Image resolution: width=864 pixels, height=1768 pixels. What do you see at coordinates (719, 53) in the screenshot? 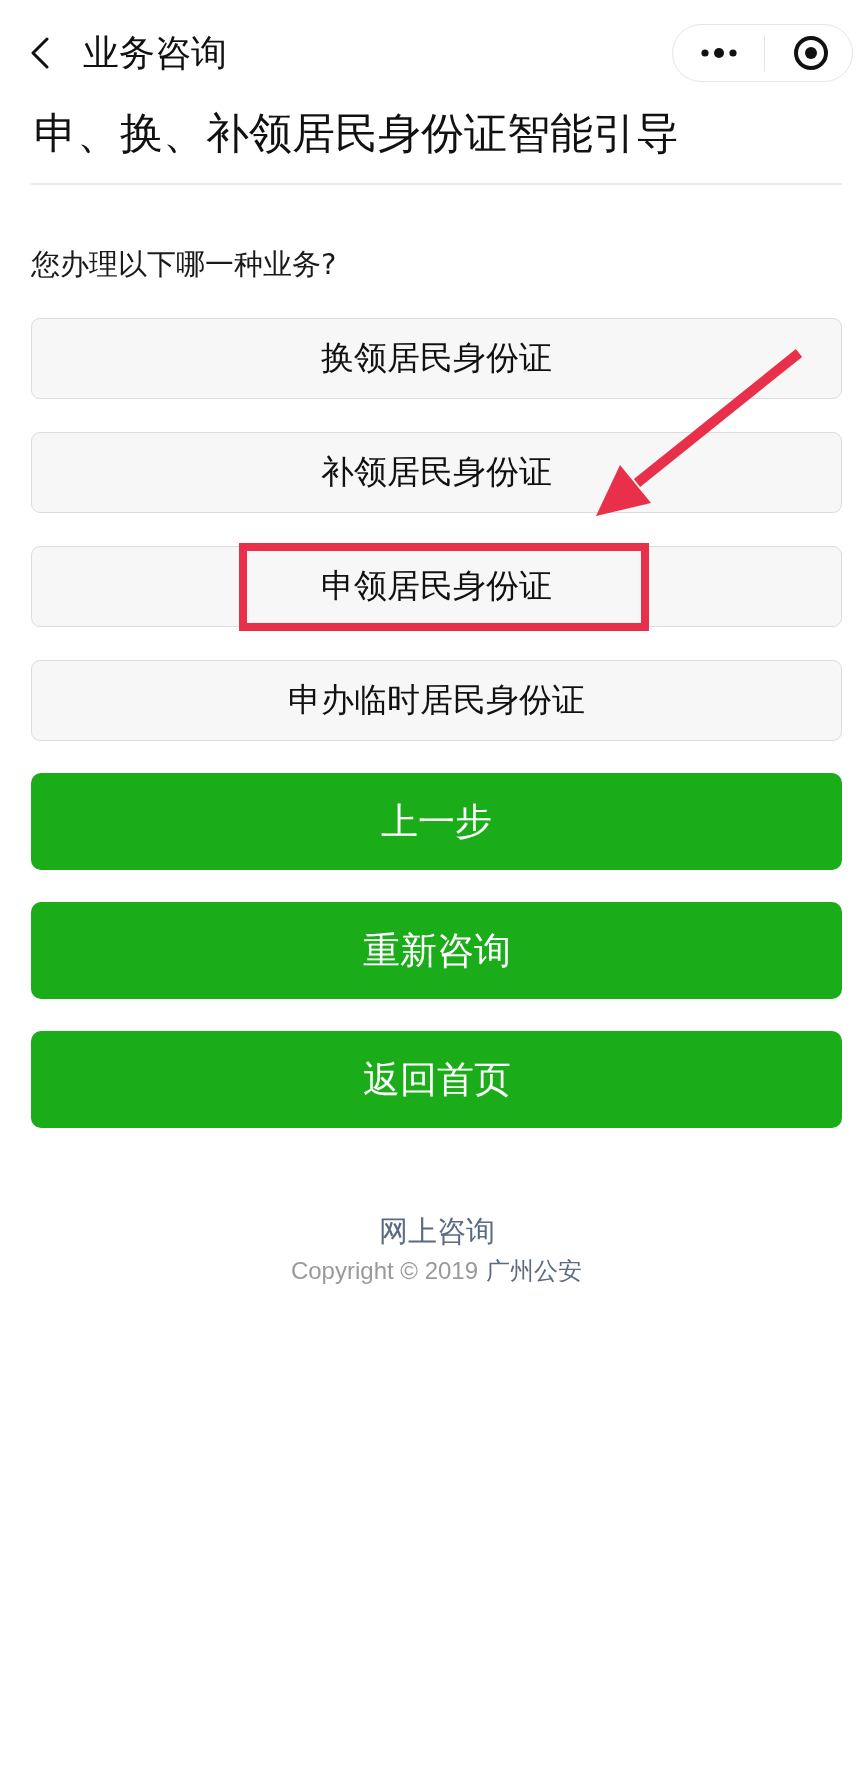
I see `more-icon` at bounding box center [719, 53].